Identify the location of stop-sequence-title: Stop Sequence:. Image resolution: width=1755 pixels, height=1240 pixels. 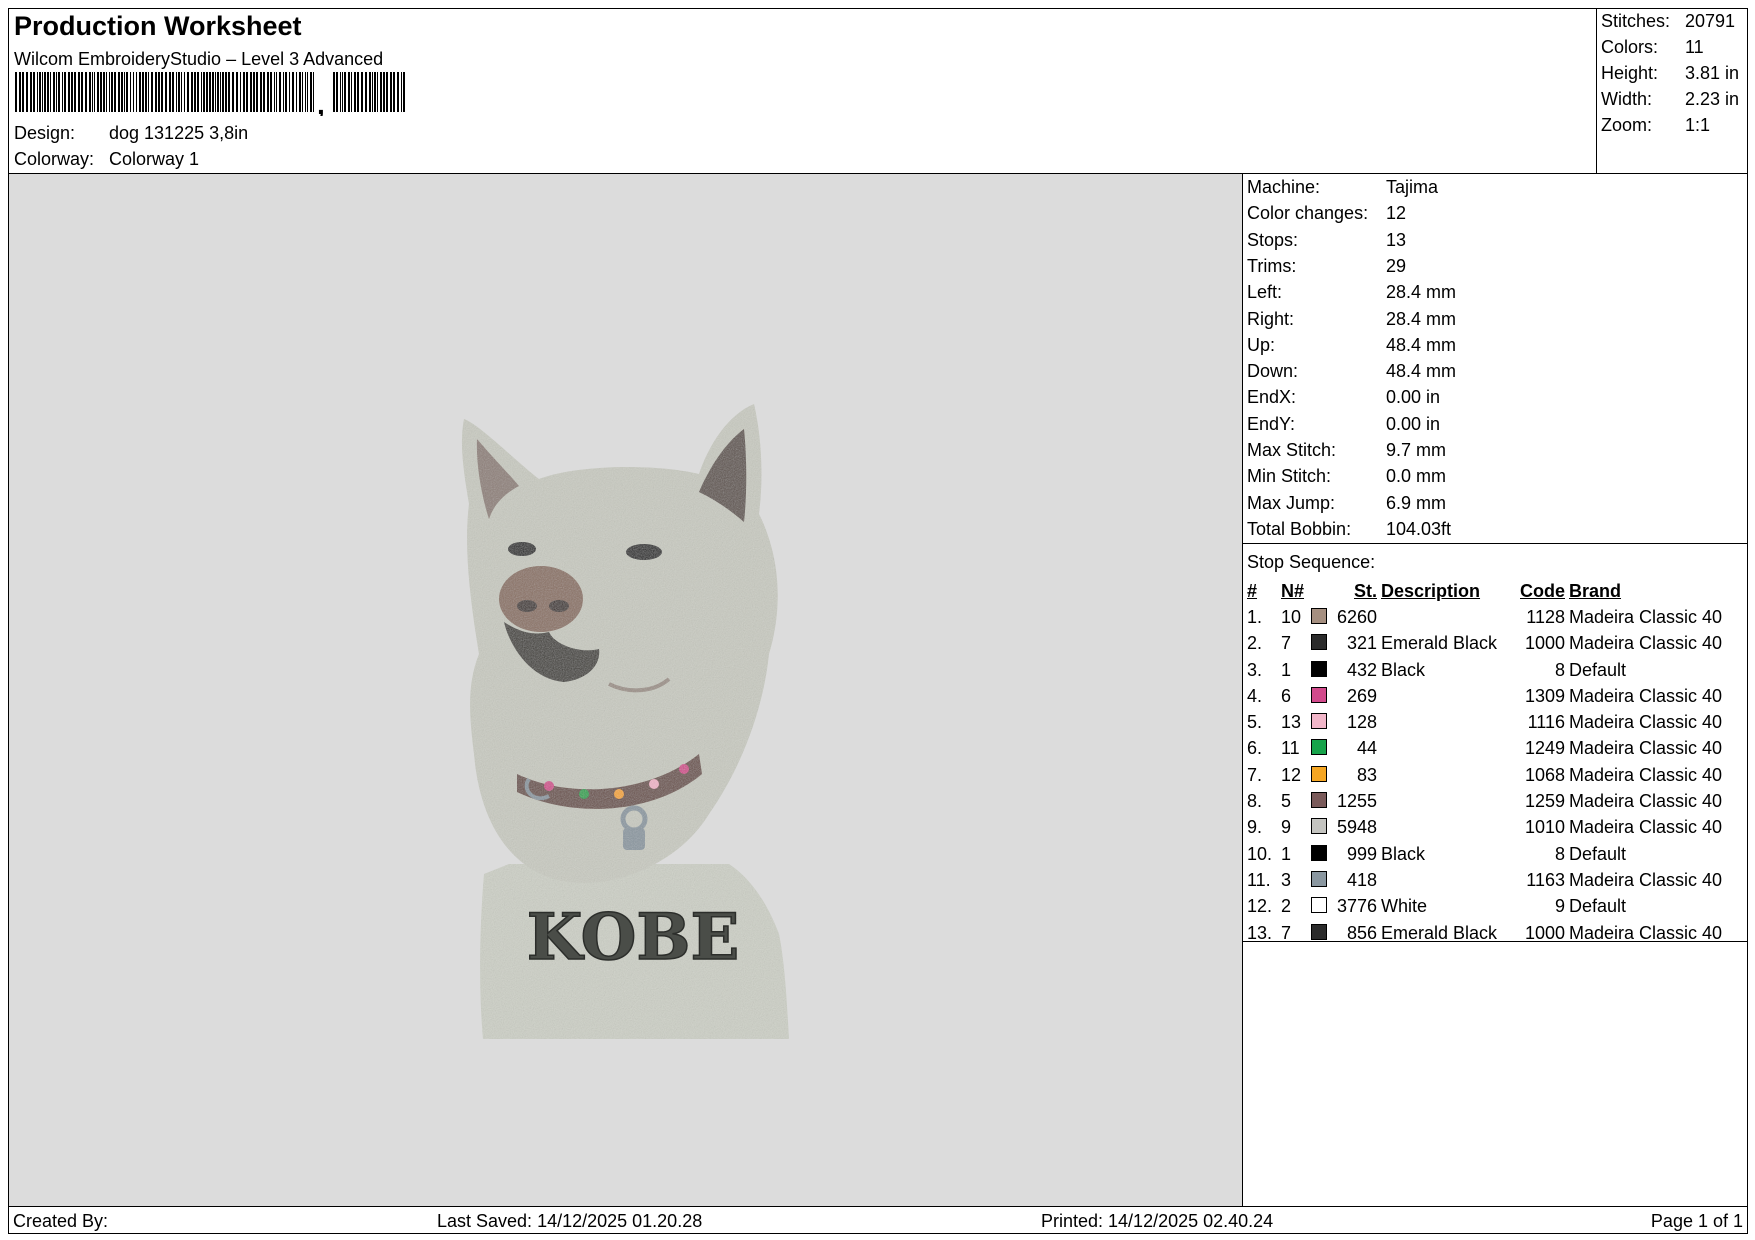
(1311, 562).